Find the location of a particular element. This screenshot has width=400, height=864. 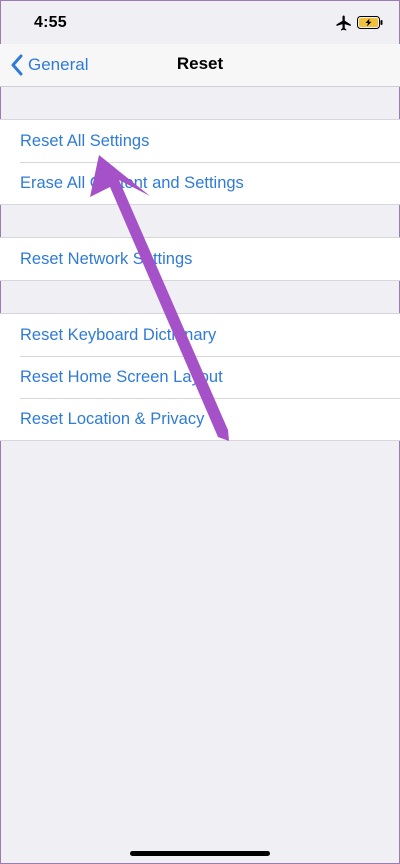

back-button: General is located at coordinates (49, 65).